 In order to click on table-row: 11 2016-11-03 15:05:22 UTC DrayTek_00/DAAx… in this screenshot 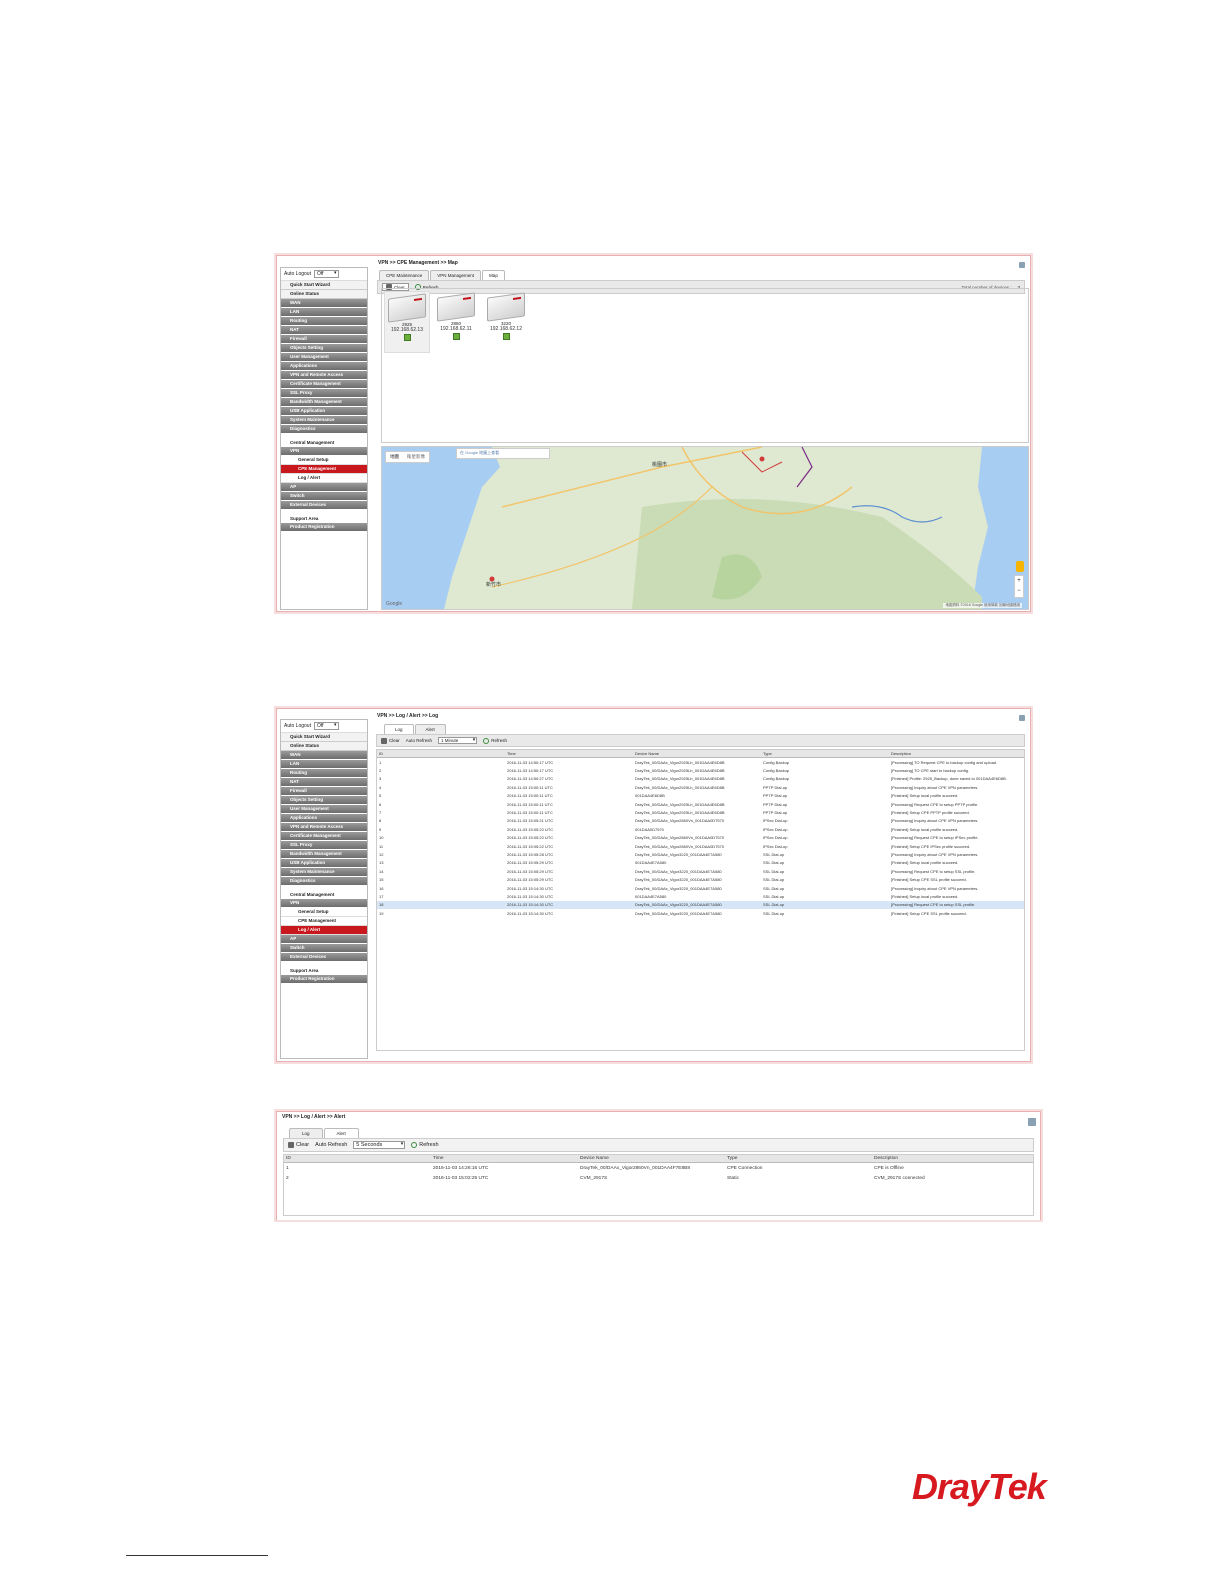, I will do `click(700, 846)`.